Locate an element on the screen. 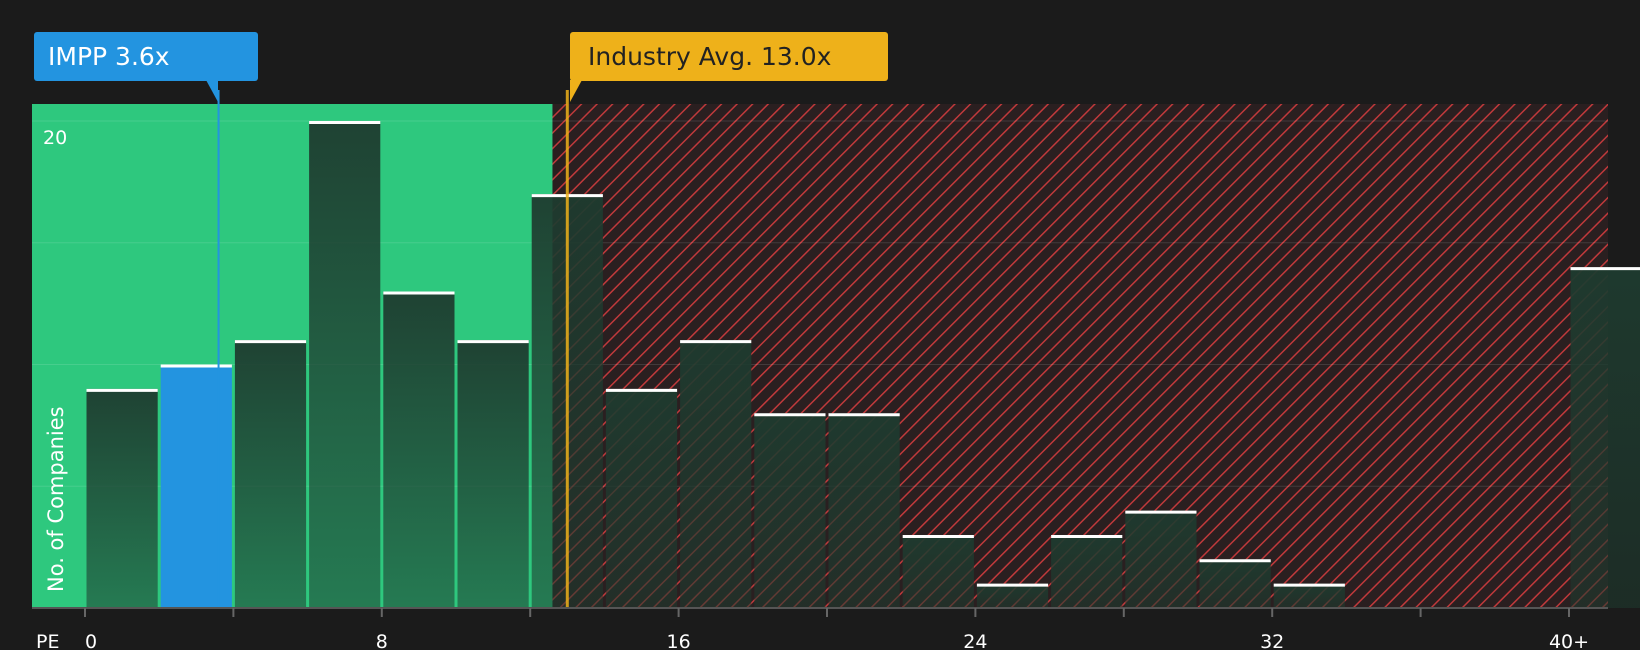 Image resolution: width=1640 pixels, height=650 pixels. industry-average-label: Industry Avg. 13.0x is located at coordinates (710, 56).